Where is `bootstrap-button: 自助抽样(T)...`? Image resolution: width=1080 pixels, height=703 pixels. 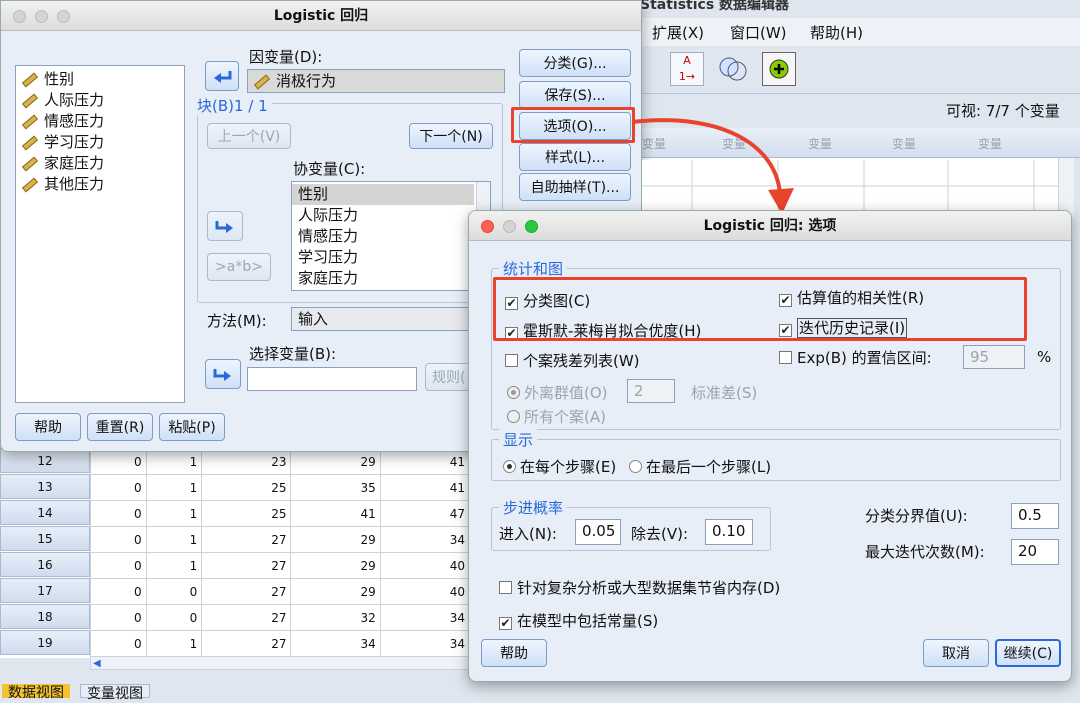
bootstrap-button: 自助抽样(T)... is located at coordinates (575, 187).